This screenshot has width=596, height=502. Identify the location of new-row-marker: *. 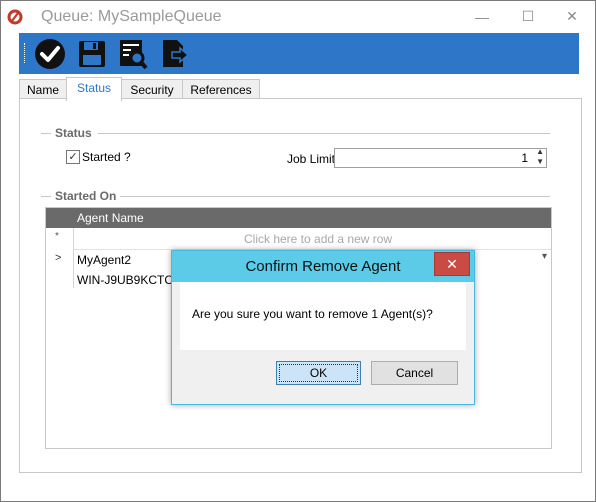
(57, 236).